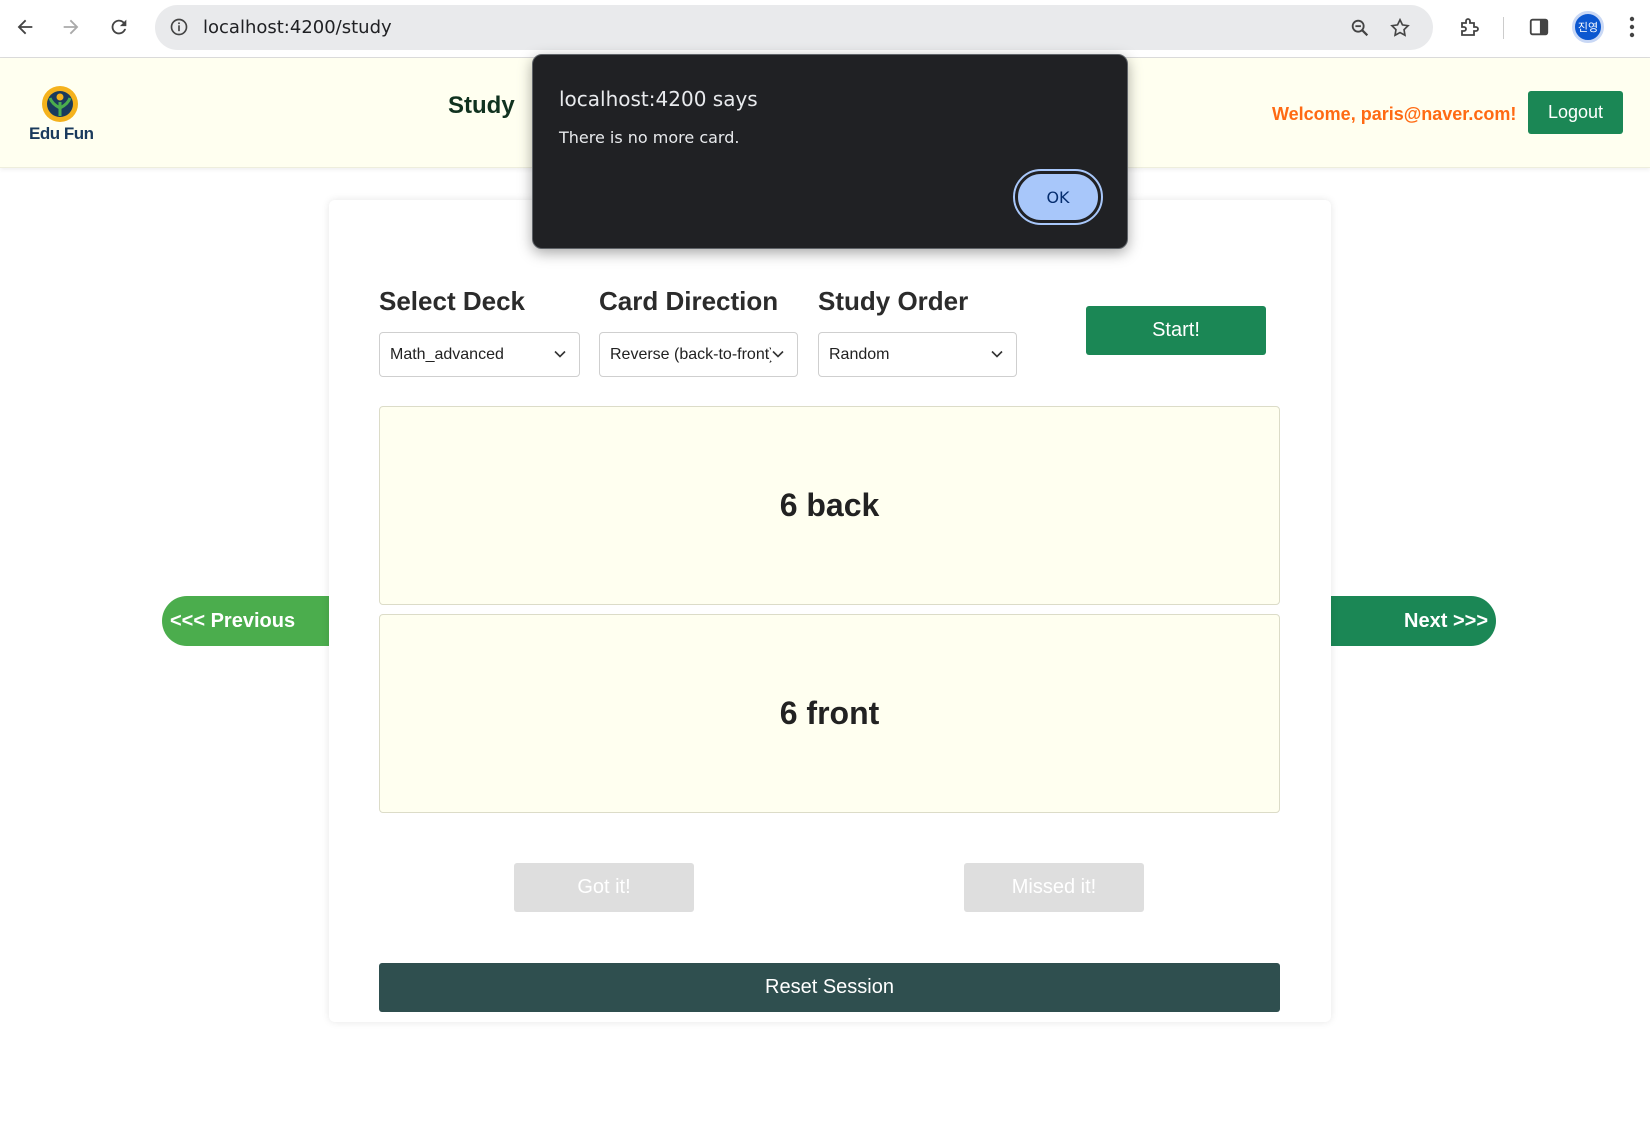 The image size is (1650, 1125). I want to click on address-bar: localhost:4200/study, so click(794, 27).